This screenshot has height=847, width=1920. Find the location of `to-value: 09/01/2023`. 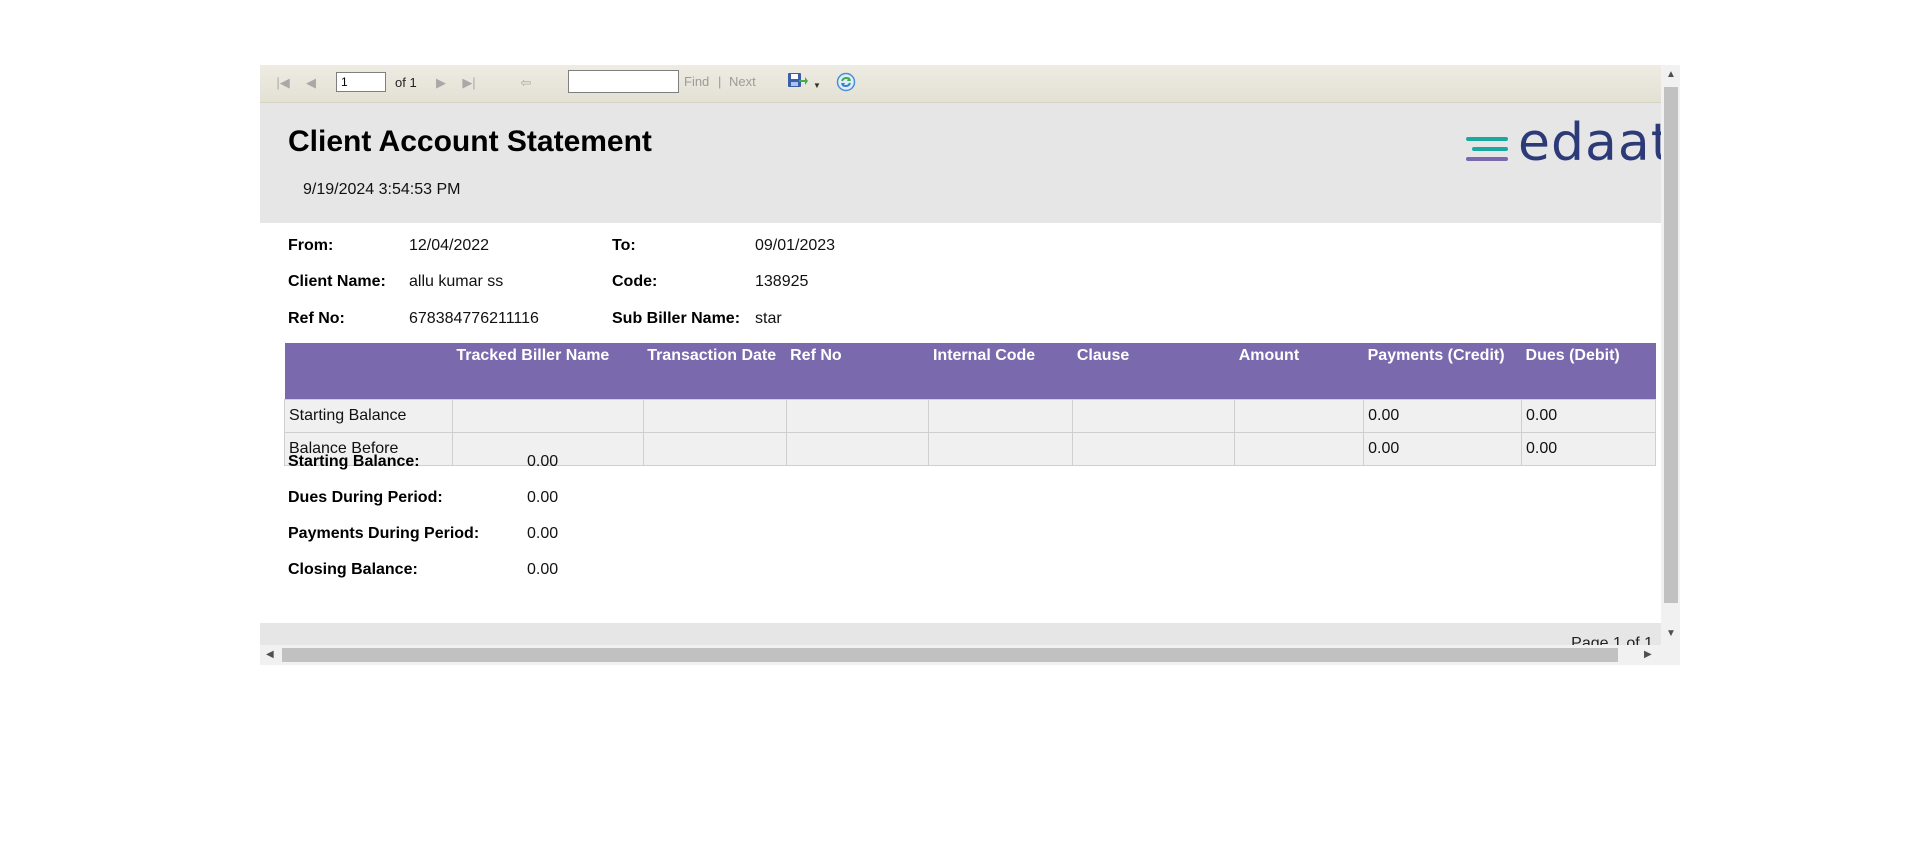

to-value: 09/01/2023 is located at coordinates (795, 245).